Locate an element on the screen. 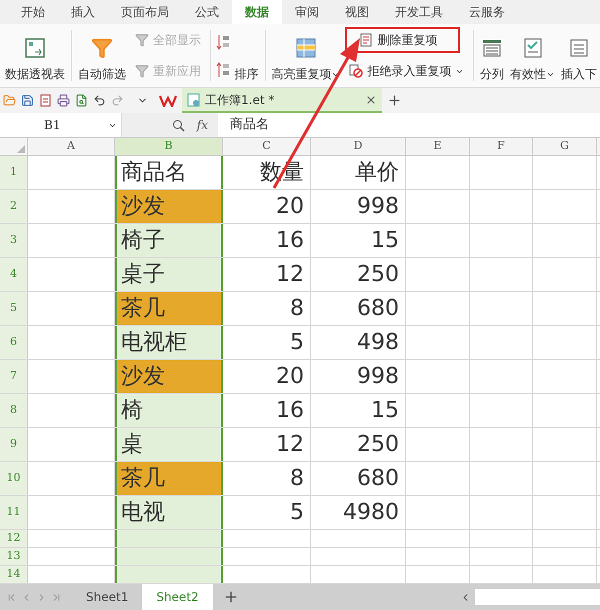 This screenshot has height=610, width=600. checklist-icon is located at coordinates (533, 48).